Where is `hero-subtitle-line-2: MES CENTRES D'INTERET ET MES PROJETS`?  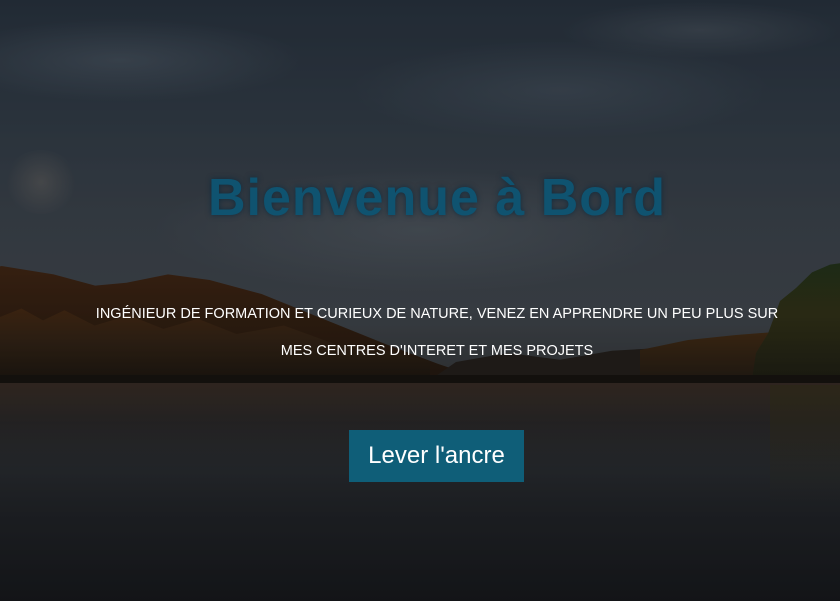
hero-subtitle-line-2: MES CENTRES D'INTERET ET MES PROJETS is located at coordinates (437, 351).